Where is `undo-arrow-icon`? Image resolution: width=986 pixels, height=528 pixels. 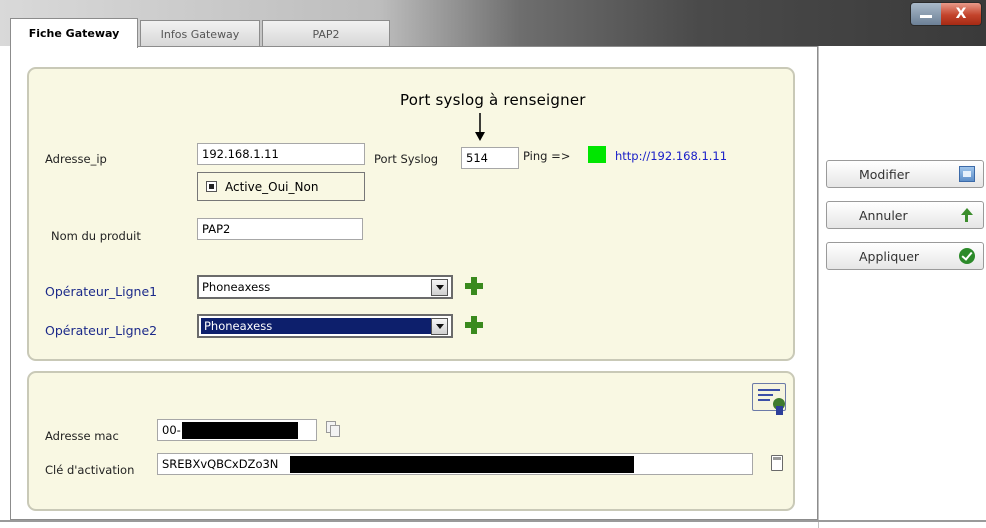
undo-arrow-icon is located at coordinates (967, 215).